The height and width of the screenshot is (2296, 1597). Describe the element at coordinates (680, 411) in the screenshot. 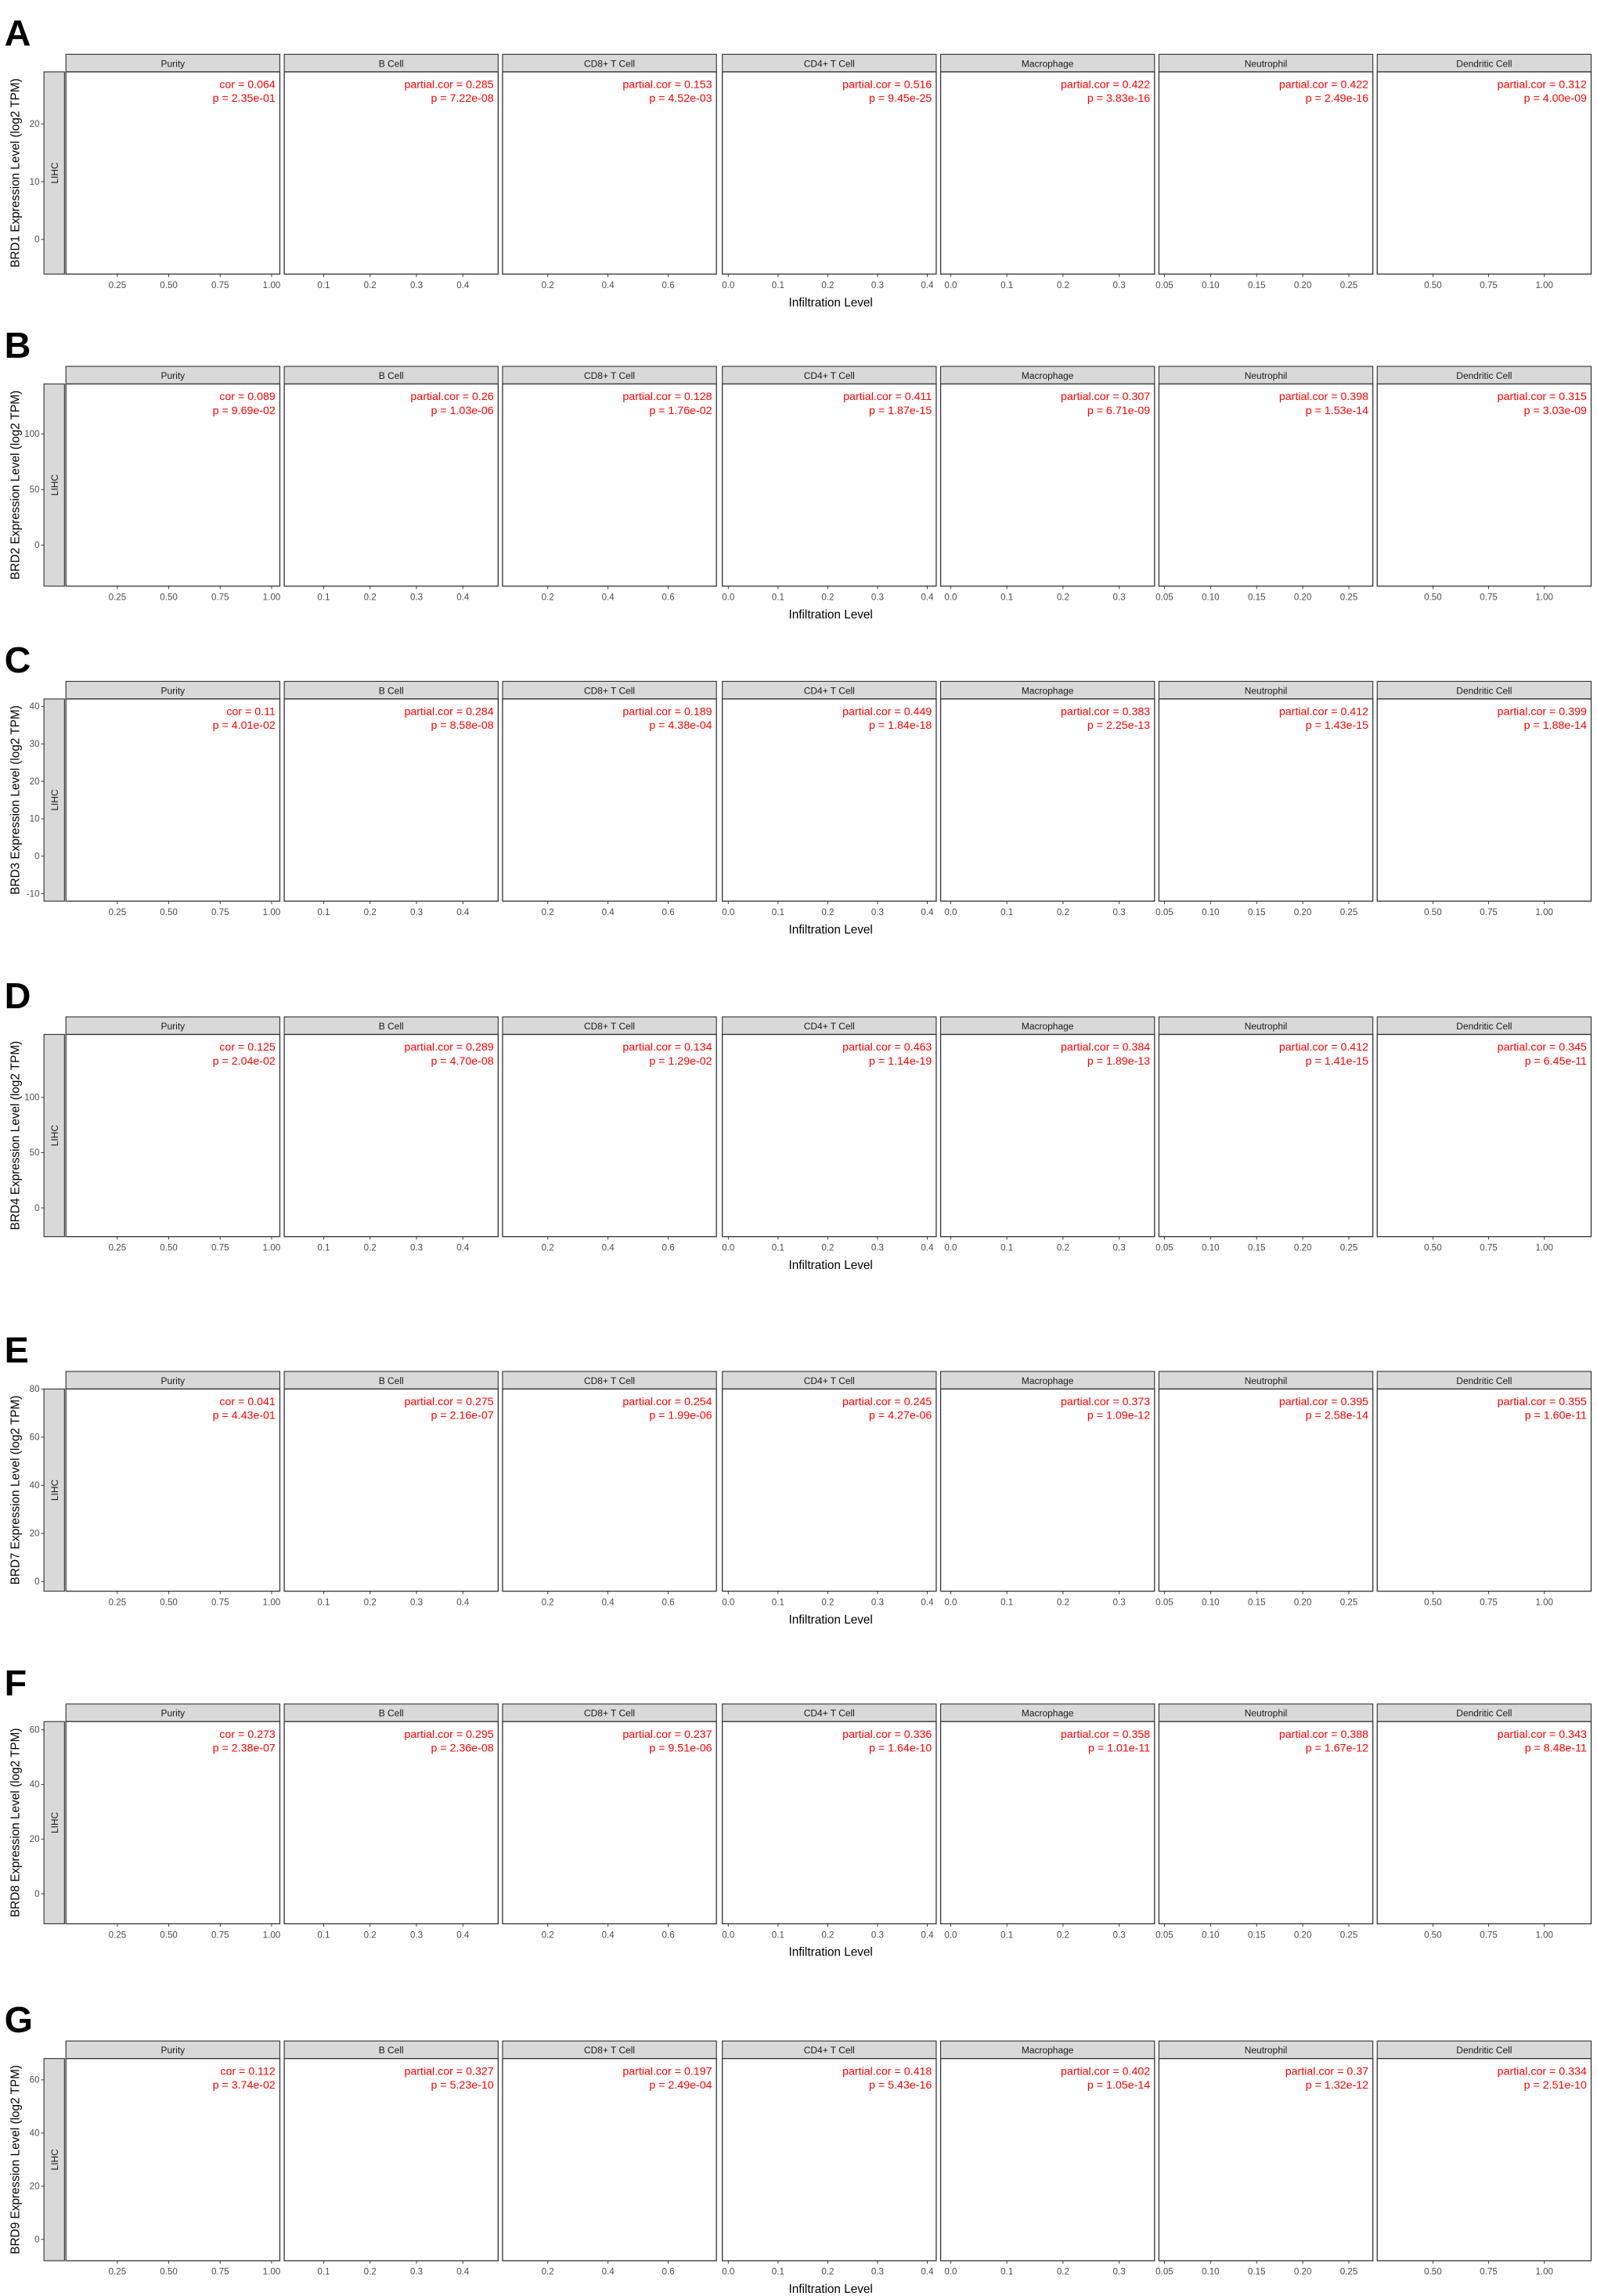

I see `p-value-label: p = 1.76e-02` at that location.